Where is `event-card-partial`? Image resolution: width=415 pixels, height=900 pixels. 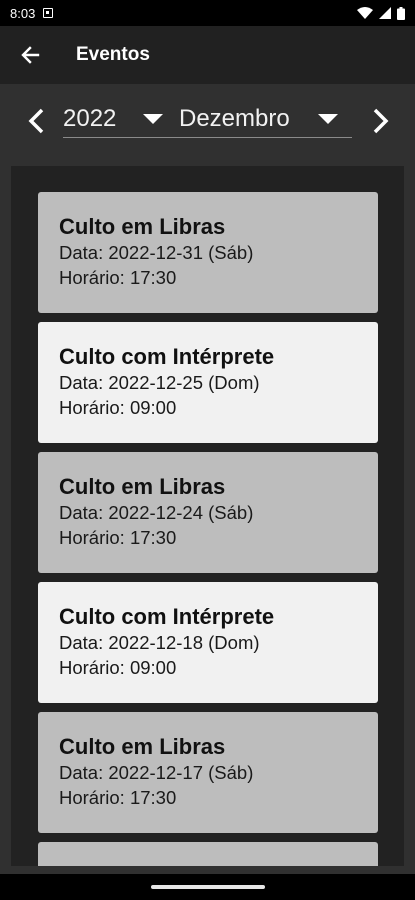 event-card-partial is located at coordinates (208, 854).